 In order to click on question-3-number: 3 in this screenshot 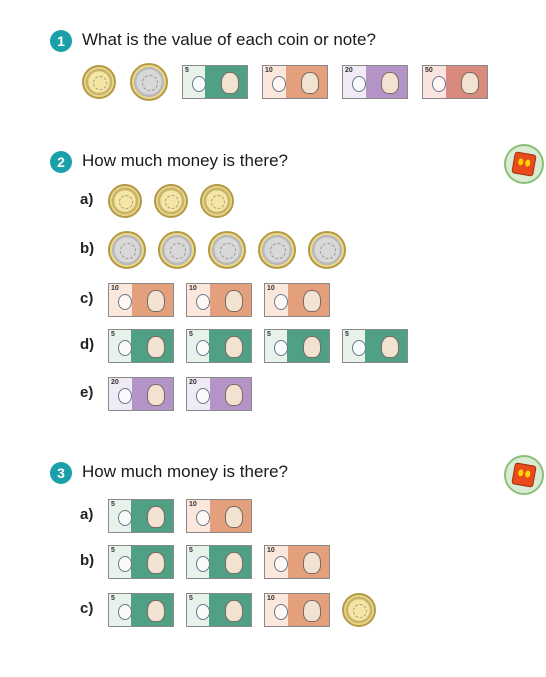, I will do `click(61, 473)`.